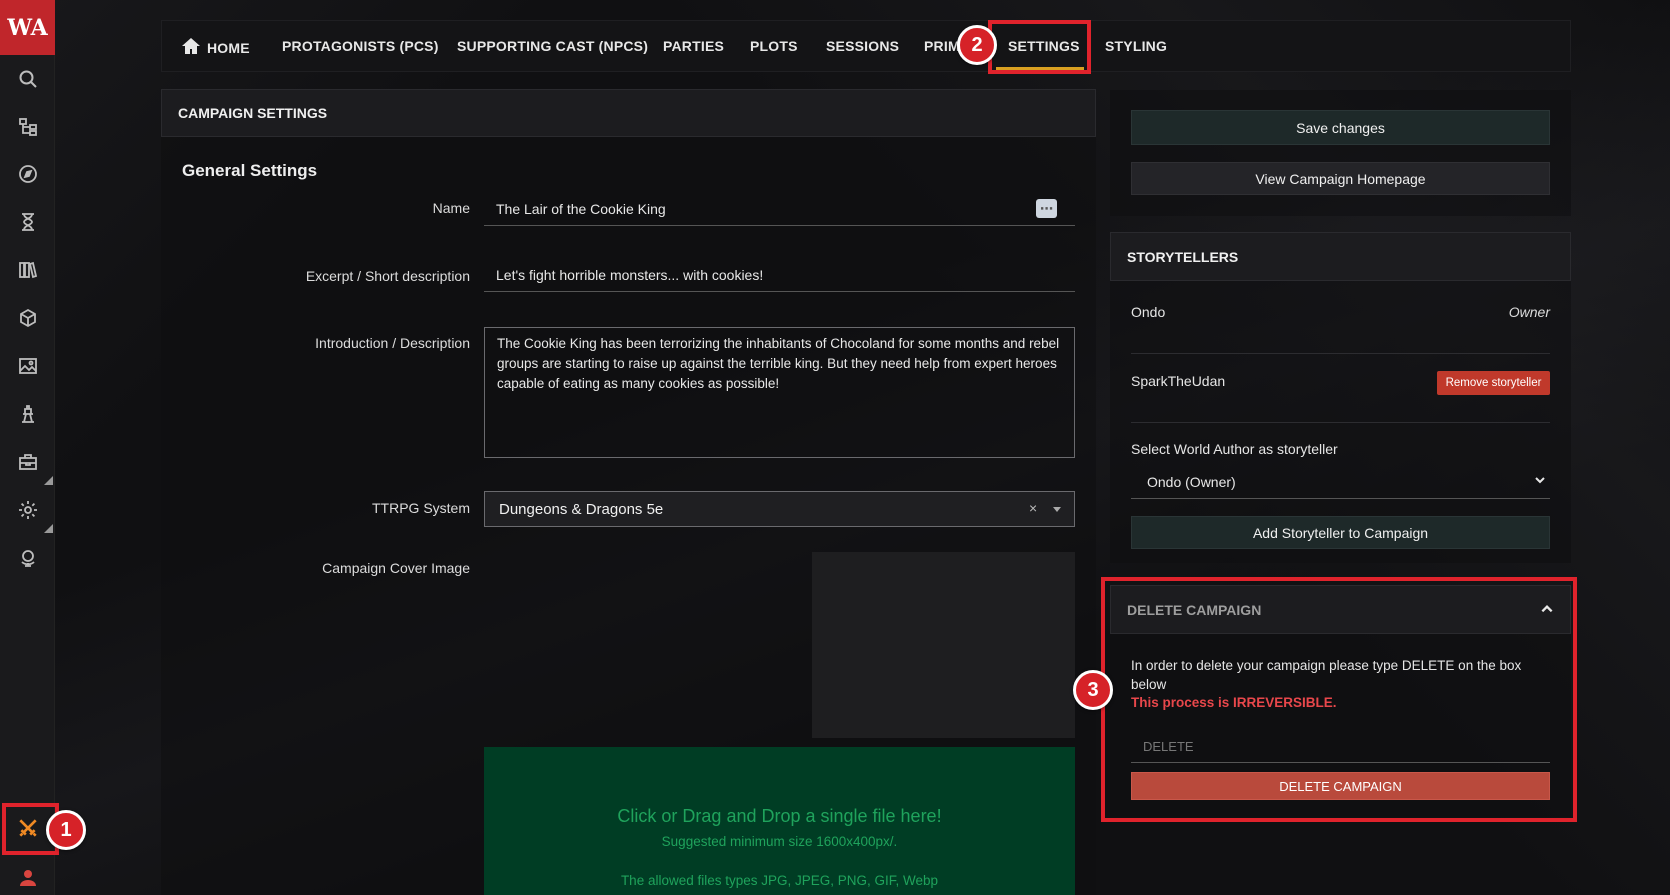 The width and height of the screenshot is (1670, 895). Describe the element at coordinates (1044, 46) in the screenshot. I see `nav-settings: SETTINGS` at that location.